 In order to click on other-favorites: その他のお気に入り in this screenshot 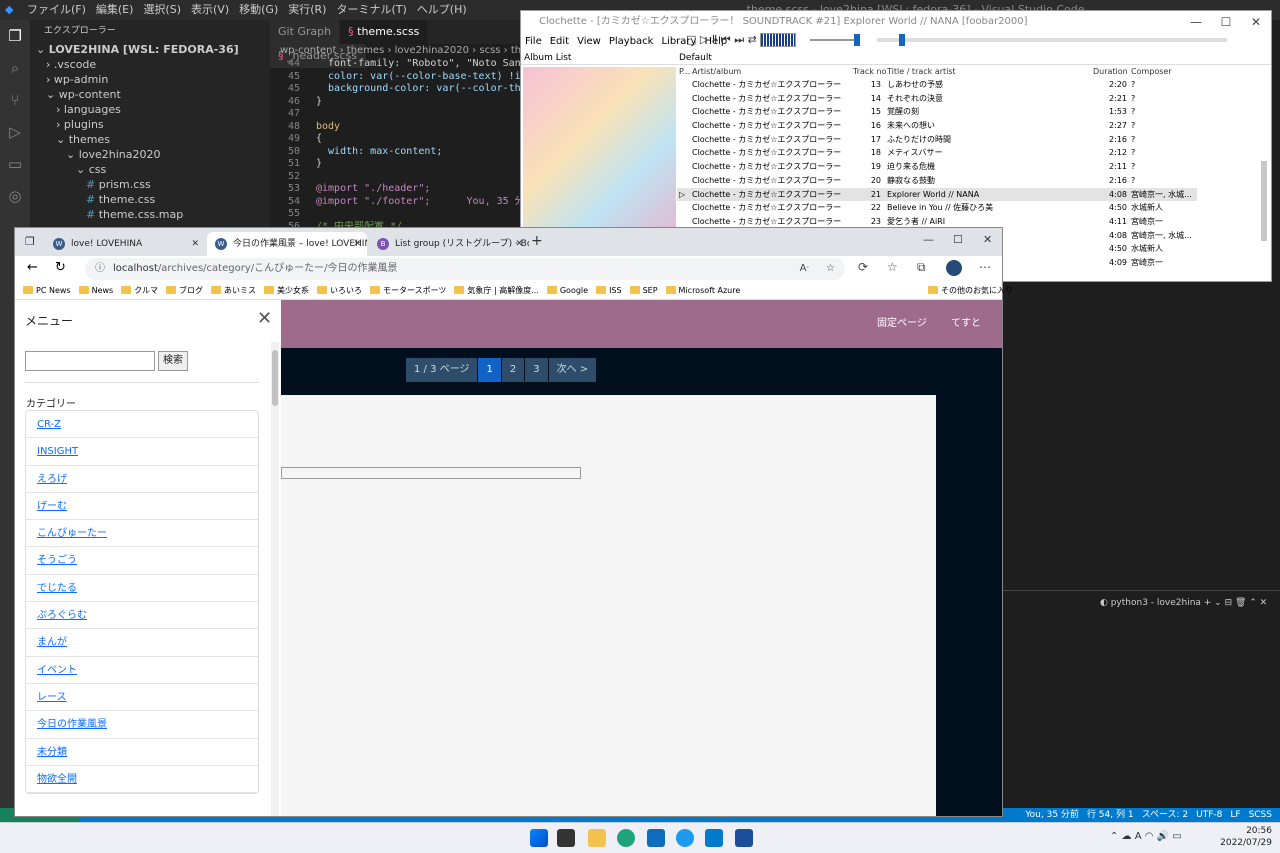, I will do `click(970, 291)`.